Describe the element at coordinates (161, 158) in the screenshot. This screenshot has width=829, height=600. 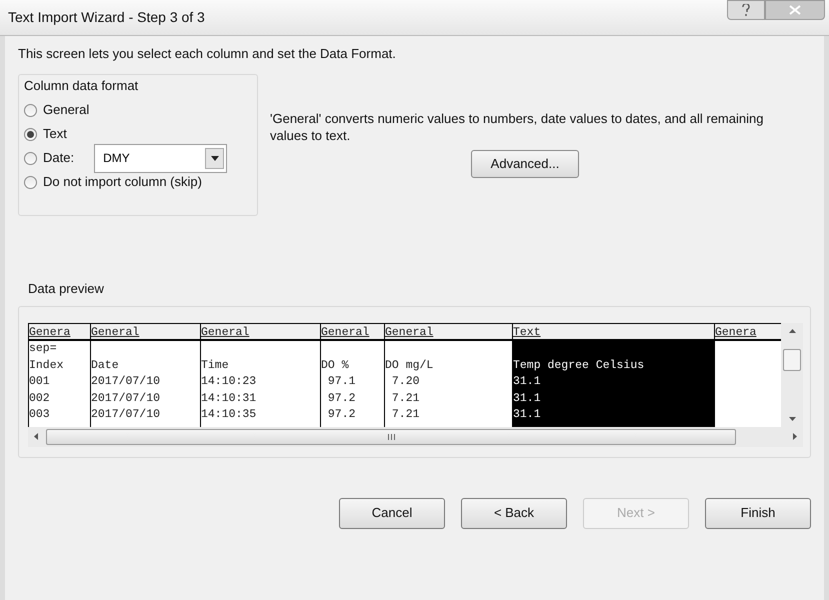
I see `date-format-dropdown: DMY` at that location.